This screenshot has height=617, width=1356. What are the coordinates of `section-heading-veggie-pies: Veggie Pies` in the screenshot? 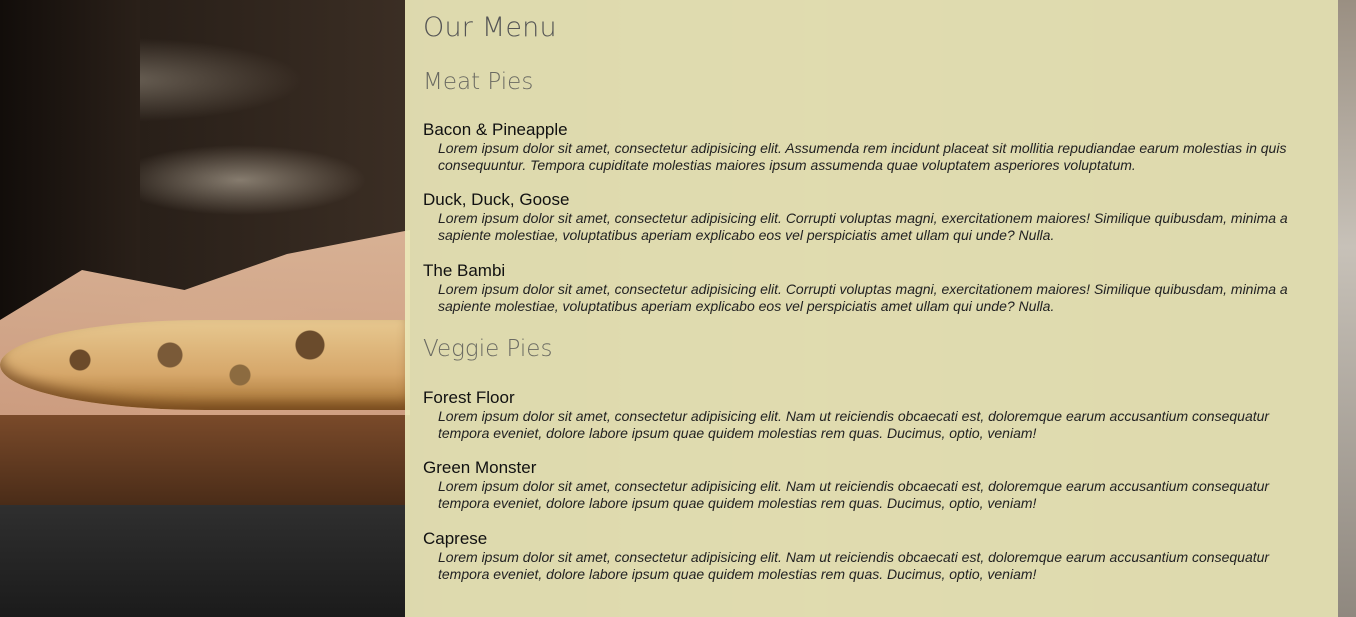 It's located at (488, 349).